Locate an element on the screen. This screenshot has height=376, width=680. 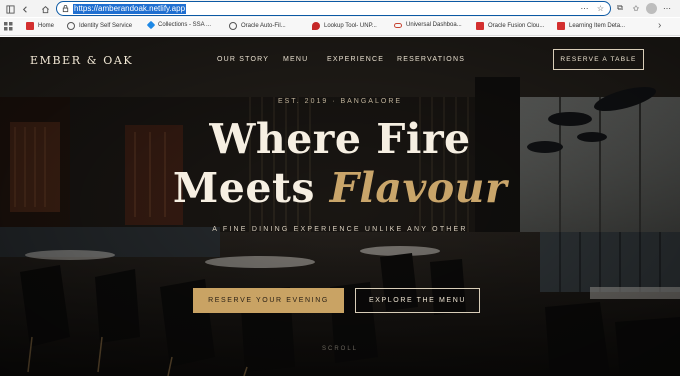
scroll-hint: SCROLL is located at coordinates (339, 349).